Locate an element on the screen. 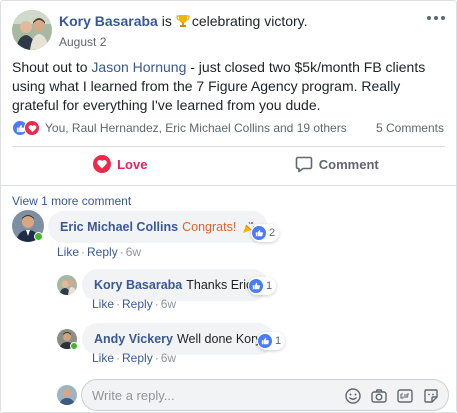 Image resolution: width=457 pixels, height=413 pixels. love-button: Love is located at coordinates (120, 164).